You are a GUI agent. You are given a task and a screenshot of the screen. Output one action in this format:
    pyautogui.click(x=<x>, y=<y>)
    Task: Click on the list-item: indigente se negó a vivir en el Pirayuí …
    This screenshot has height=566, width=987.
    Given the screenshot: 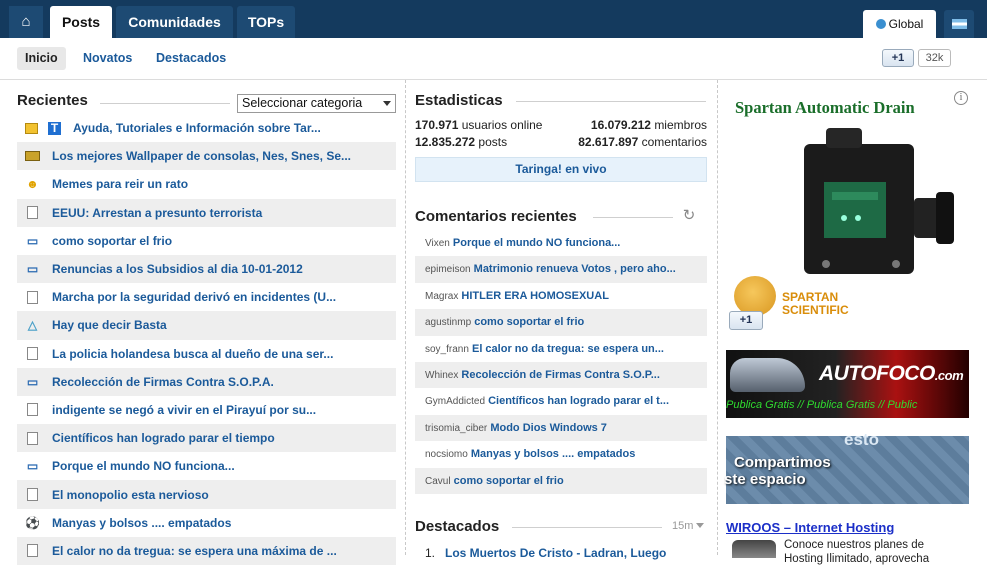 What is the action you would take?
    pyautogui.click(x=206, y=410)
    